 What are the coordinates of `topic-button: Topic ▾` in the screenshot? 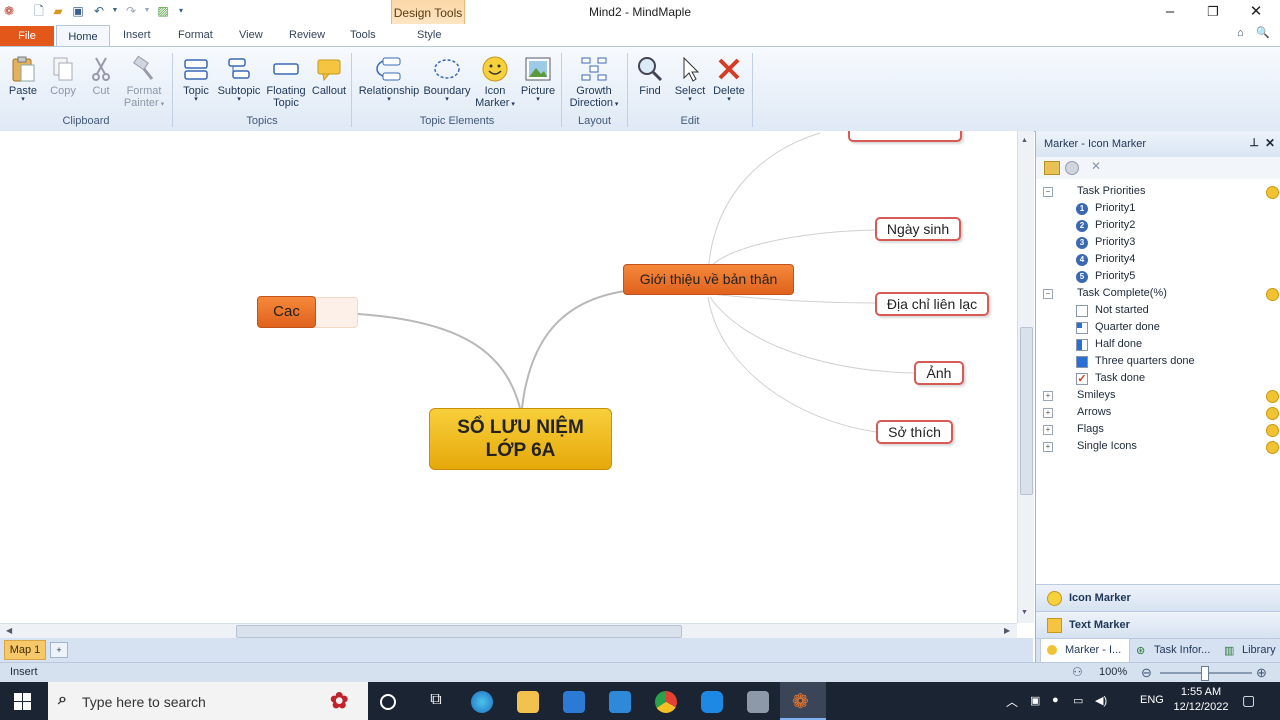 It's located at (196, 79).